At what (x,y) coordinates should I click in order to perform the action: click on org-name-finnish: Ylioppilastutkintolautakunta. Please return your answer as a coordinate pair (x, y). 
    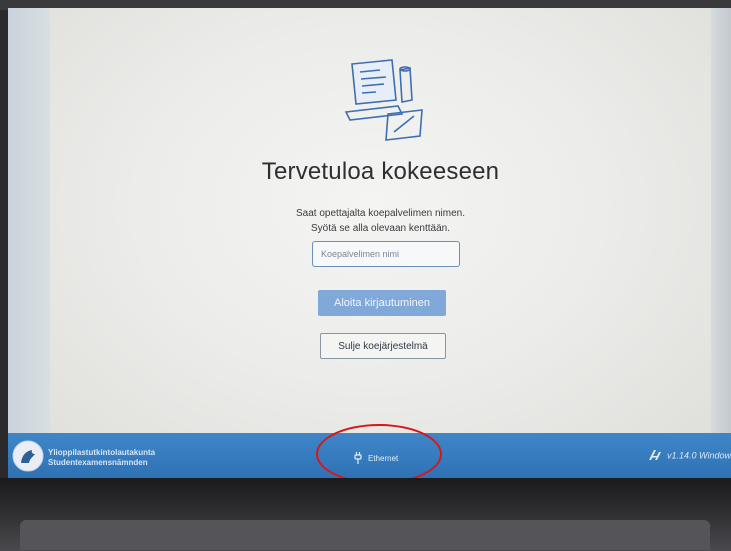
    Looking at the image, I should click on (102, 452).